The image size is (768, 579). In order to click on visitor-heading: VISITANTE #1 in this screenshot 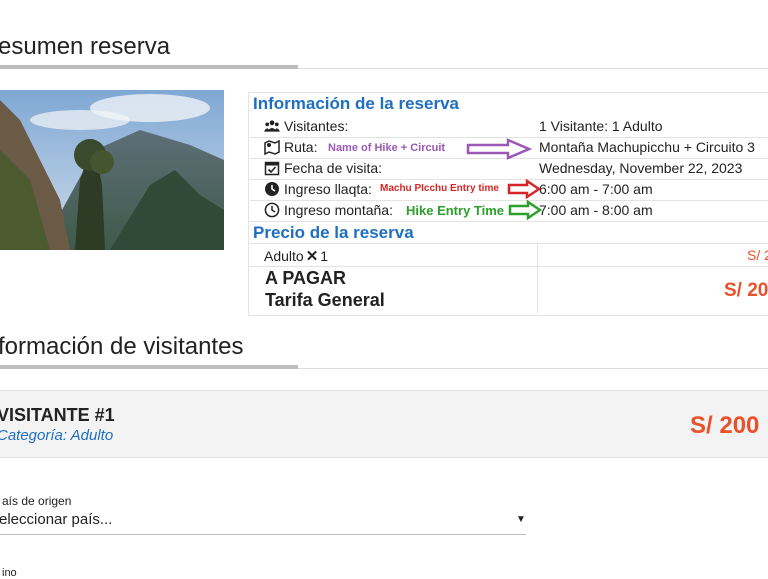, I will do `click(57, 415)`.